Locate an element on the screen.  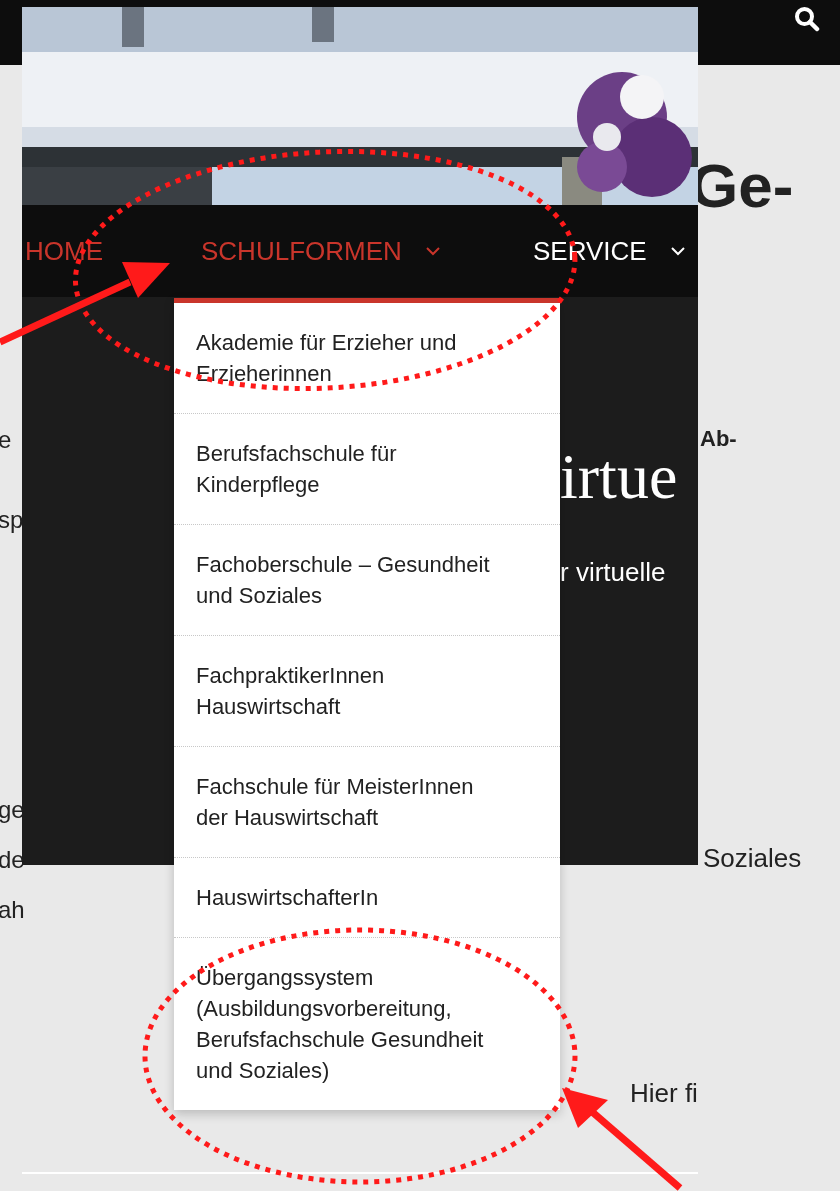
body-text: Ab- is located at coordinates (718, 439).